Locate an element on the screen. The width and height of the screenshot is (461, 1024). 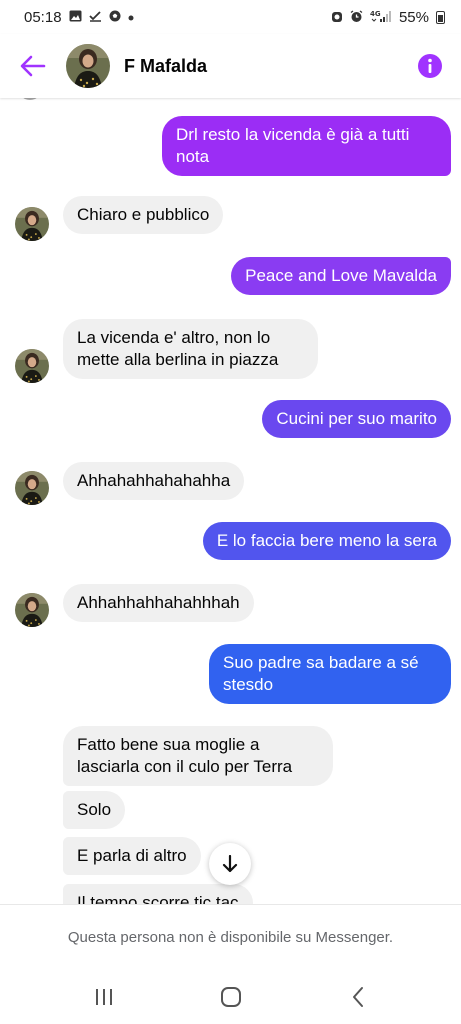
message-bubble-incoming: Solo is located at coordinates (94, 810).